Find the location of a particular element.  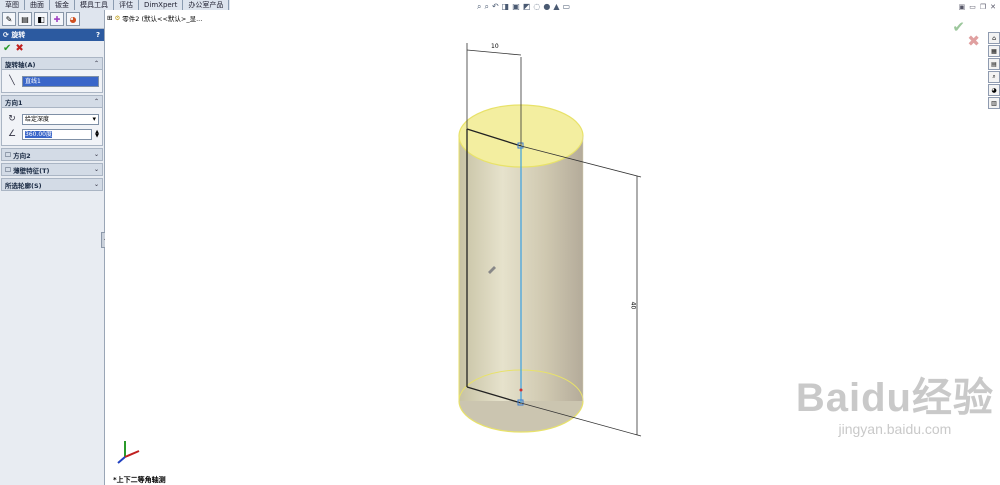

cylinder-body is located at coordinates (521, 268).